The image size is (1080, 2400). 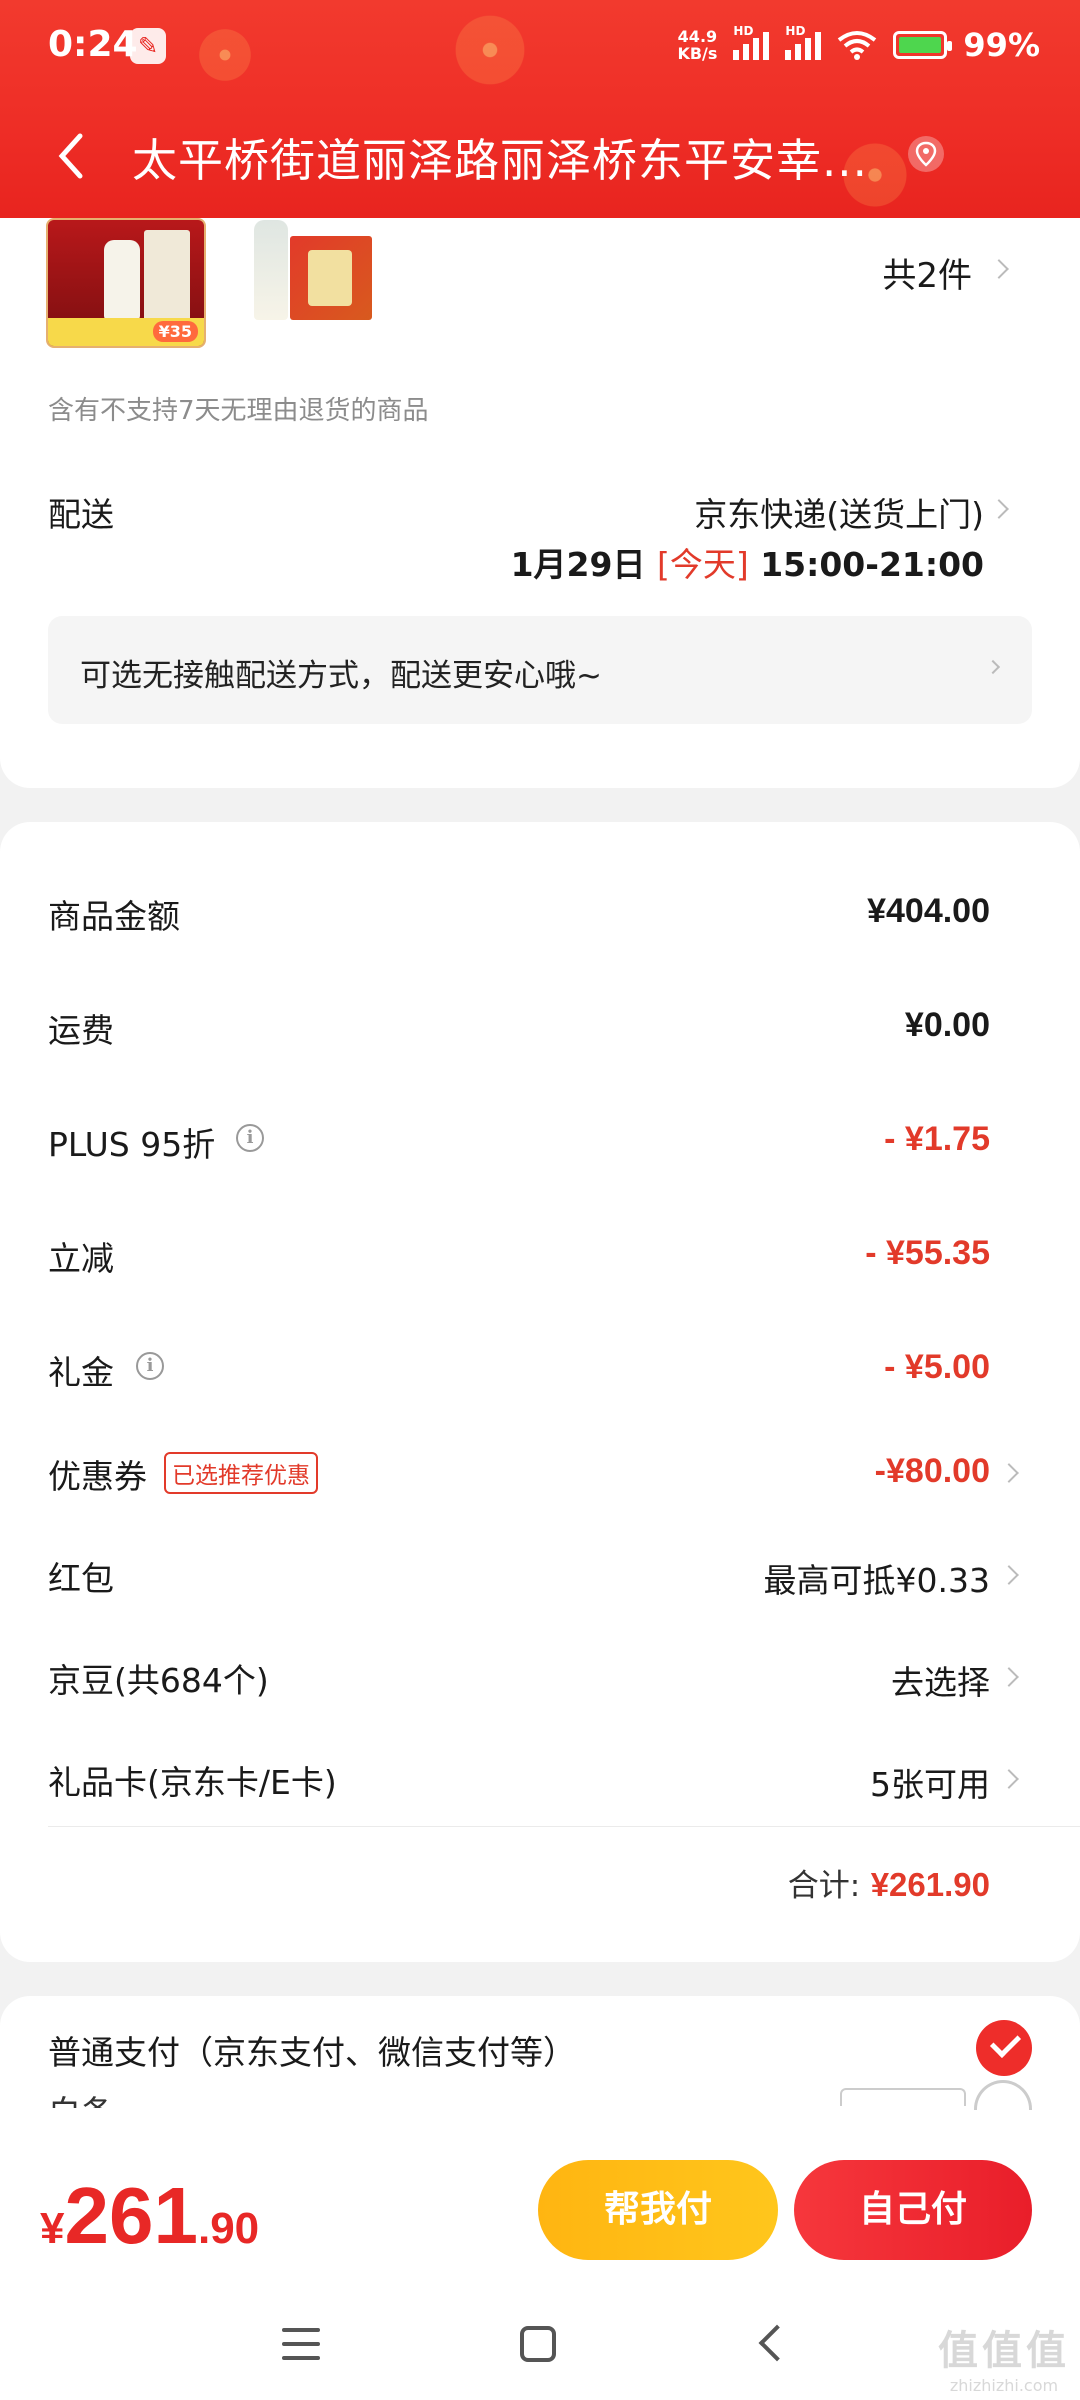 What do you see at coordinates (777, 2343) in the screenshot?
I see `back-icon` at bounding box center [777, 2343].